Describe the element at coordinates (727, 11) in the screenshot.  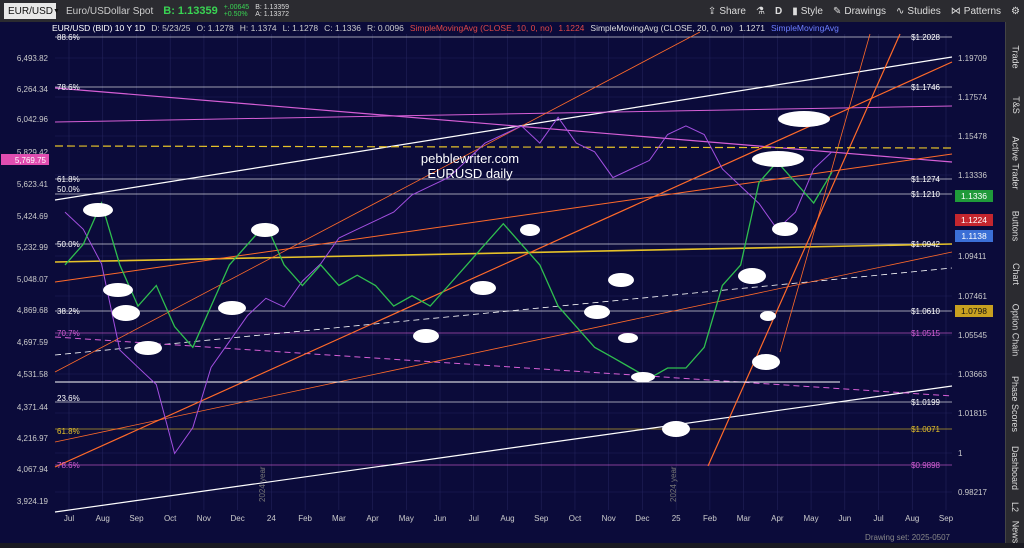
I see `share-button: ⇪ Share` at that location.